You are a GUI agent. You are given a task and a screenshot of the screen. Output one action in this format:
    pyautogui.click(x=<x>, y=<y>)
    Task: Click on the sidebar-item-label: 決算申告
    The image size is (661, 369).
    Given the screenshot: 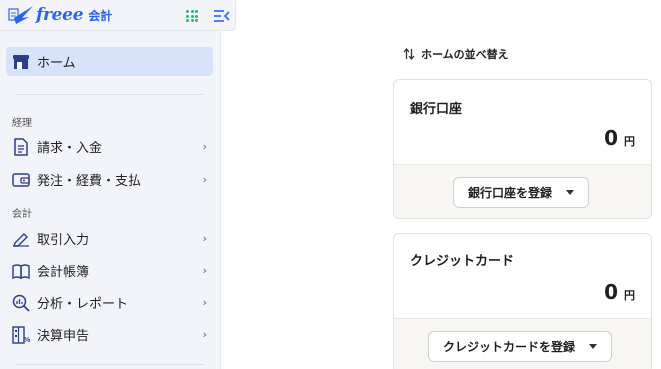 What is the action you would take?
    pyautogui.click(x=63, y=336)
    